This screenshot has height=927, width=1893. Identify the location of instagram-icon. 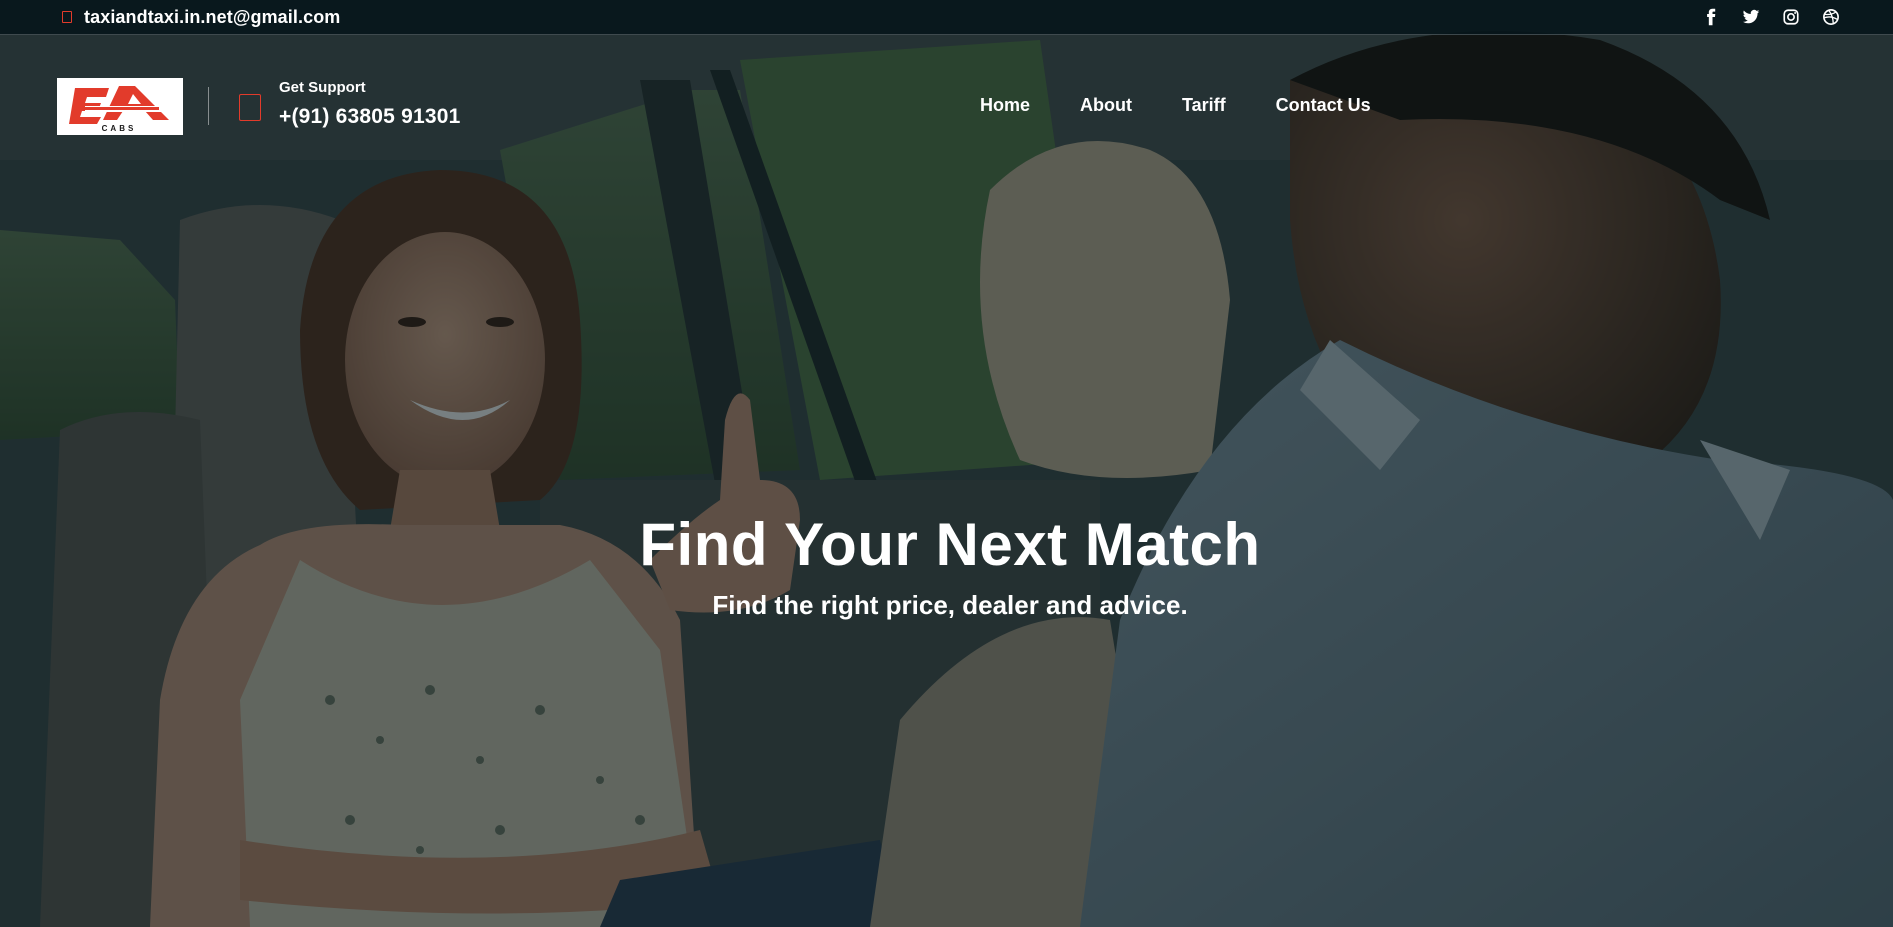
(1791, 17).